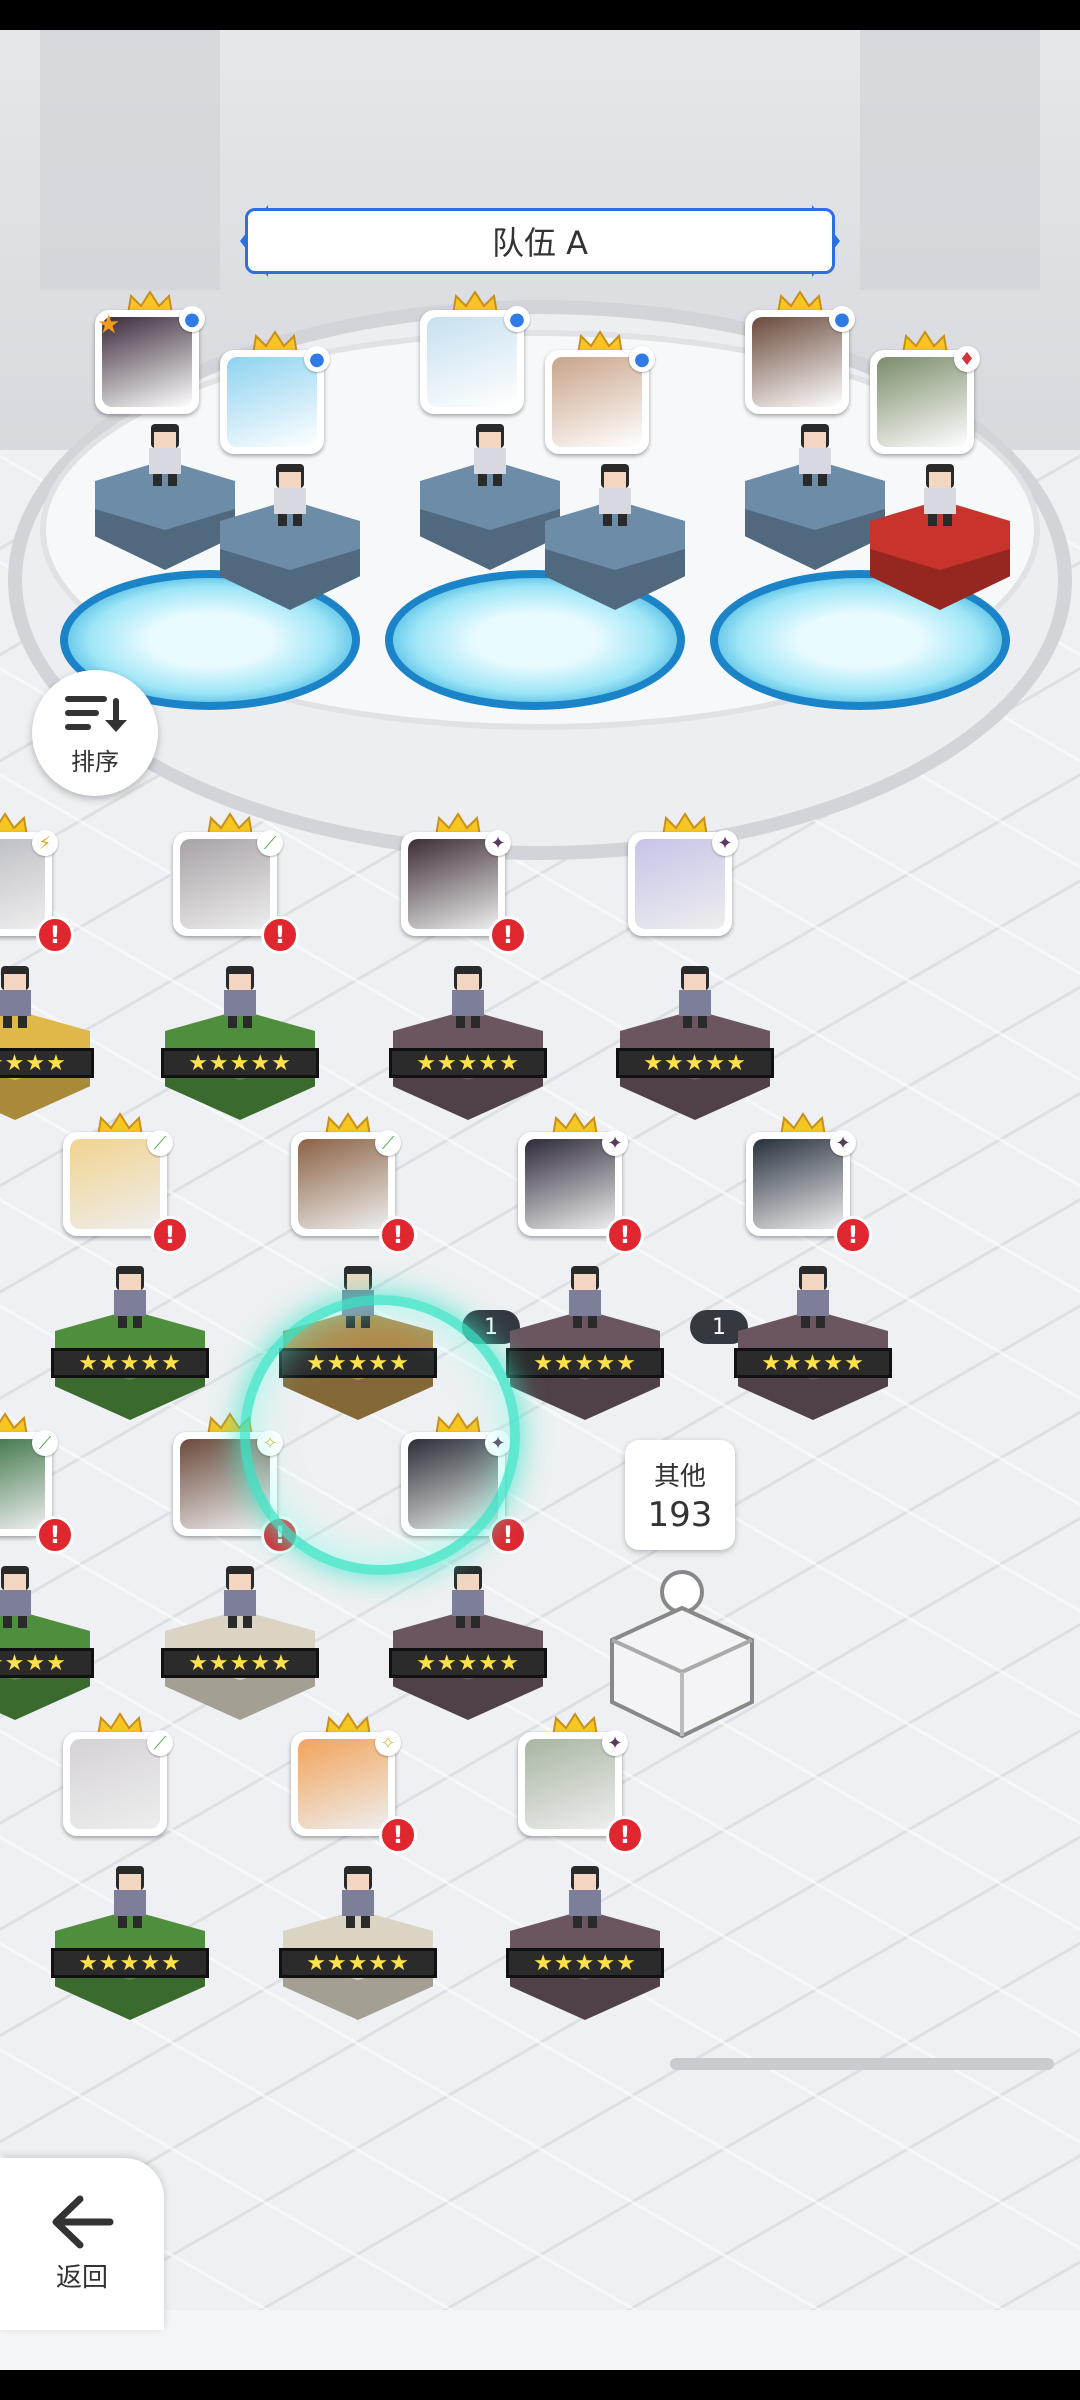 This screenshot has height=2400, width=1080. Describe the element at coordinates (45, 843) in the screenshot. I see `element-icon: ⚡` at that location.